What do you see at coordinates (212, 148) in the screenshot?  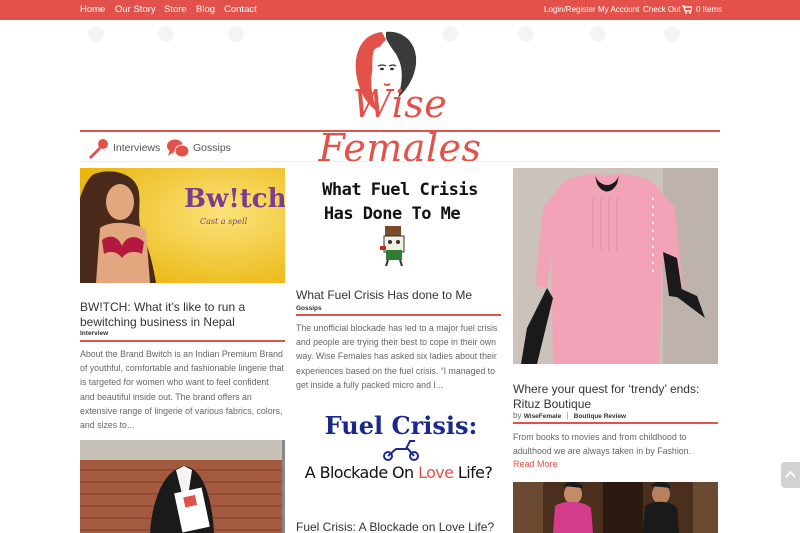 I see `category-gossips-label: Gossips` at bounding box center [212, 148].